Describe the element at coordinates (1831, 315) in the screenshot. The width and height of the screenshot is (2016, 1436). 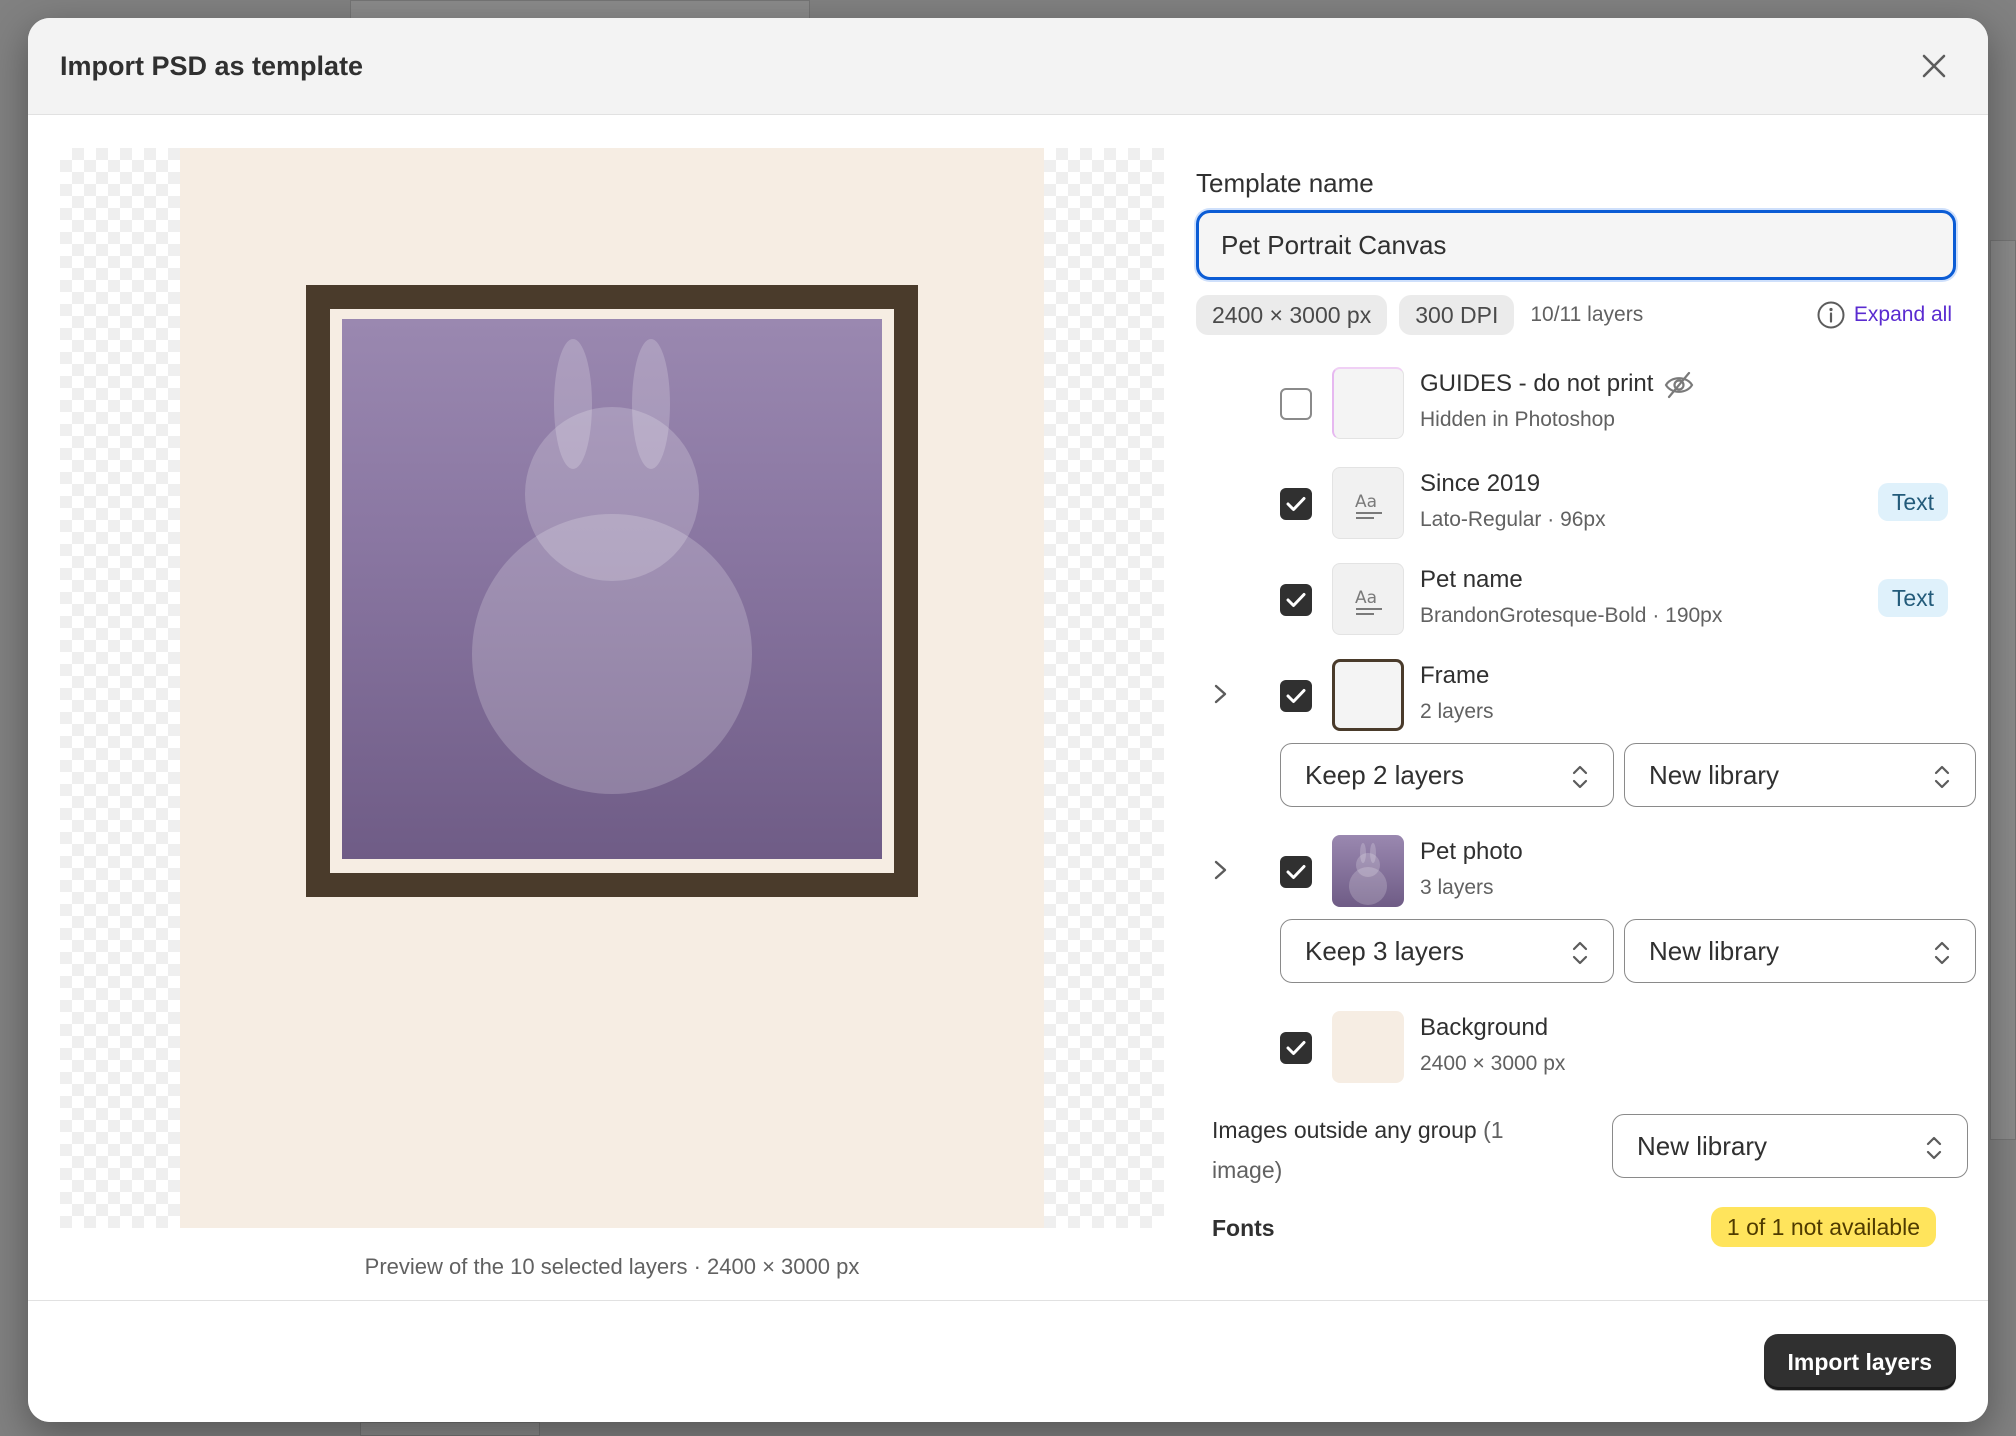
I see `info-icon` at that location.